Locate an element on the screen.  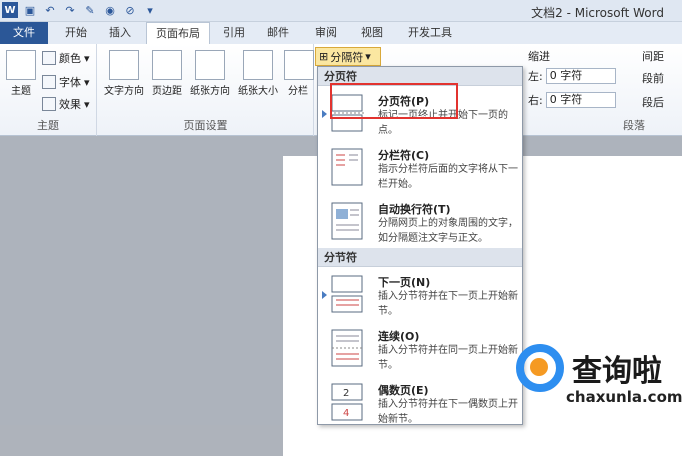
format-painter-icon: ✎ is located at coordinates (90, 10).